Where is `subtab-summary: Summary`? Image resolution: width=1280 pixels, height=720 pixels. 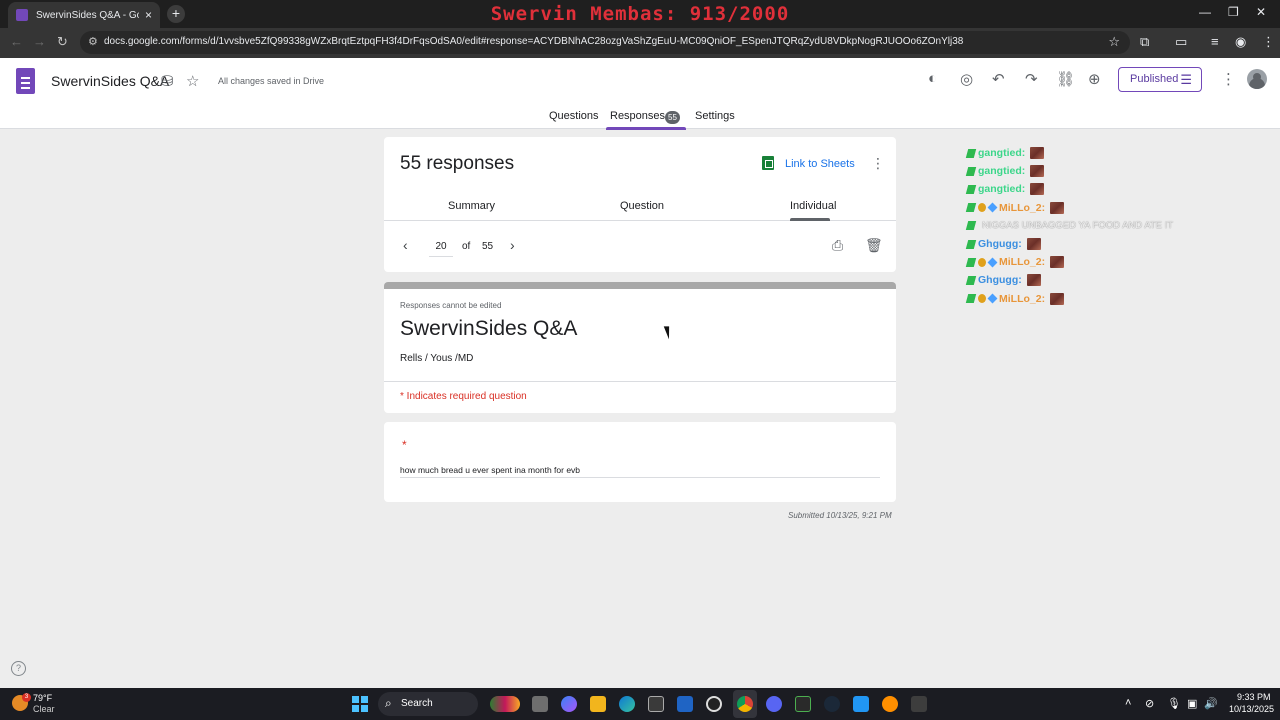 subtab-summary: Summary is located at coordinates (471, 206).